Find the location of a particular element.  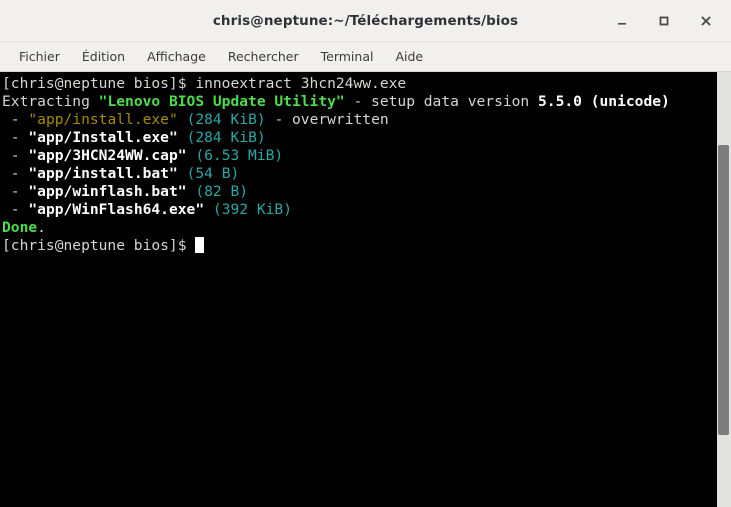

menu-item-fichier: Fichier is located at coordinates (39, 56).